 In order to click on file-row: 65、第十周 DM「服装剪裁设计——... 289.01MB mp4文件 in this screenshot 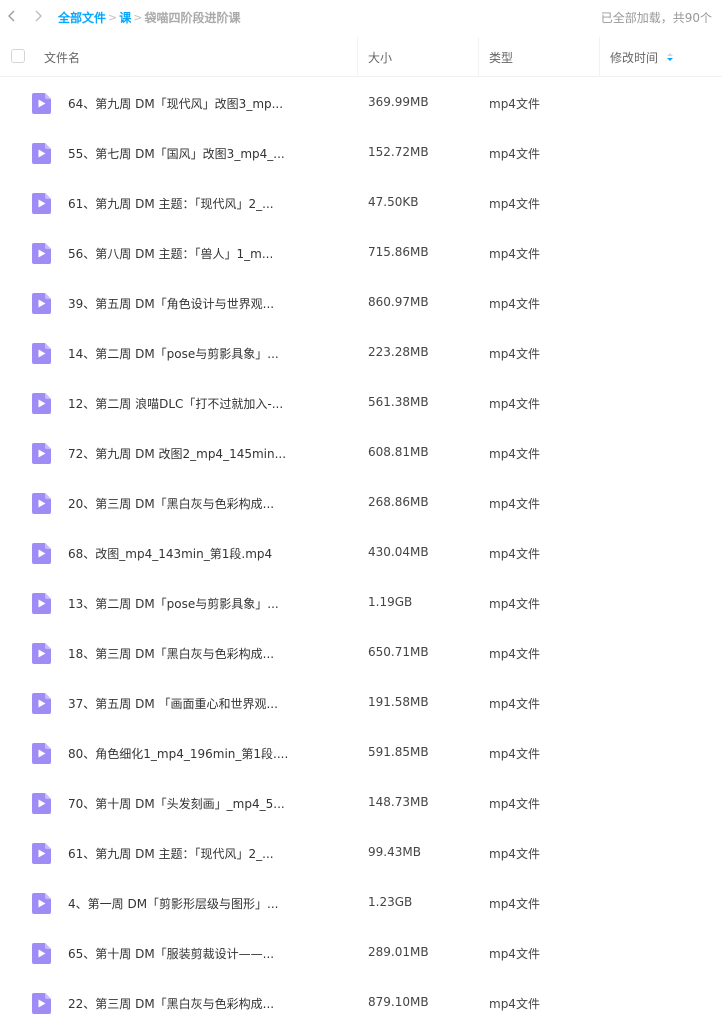, I will do `click(361, 953)`.